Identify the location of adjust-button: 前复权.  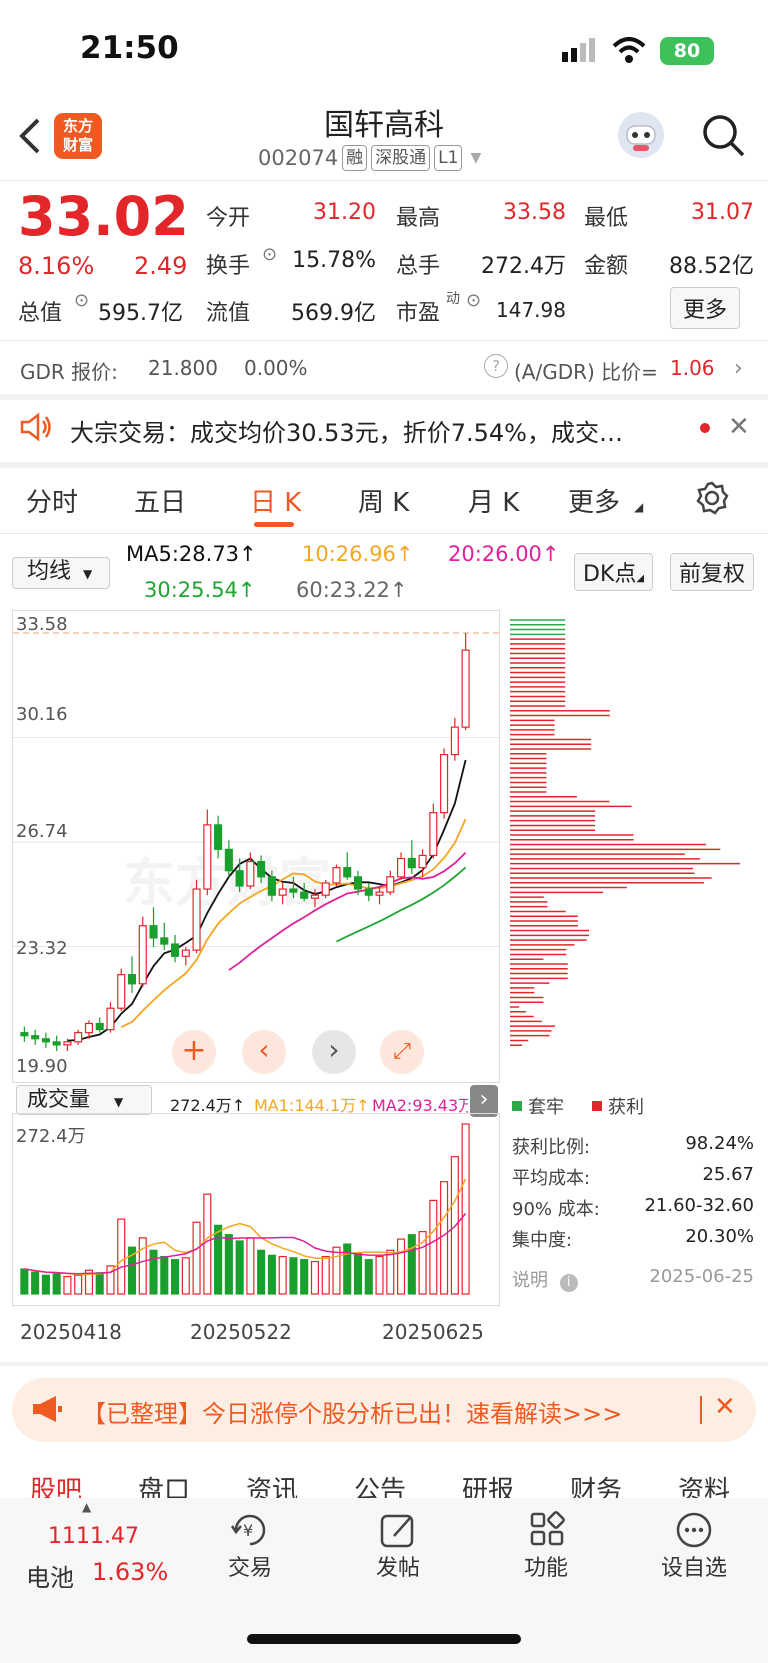
(712, 572).